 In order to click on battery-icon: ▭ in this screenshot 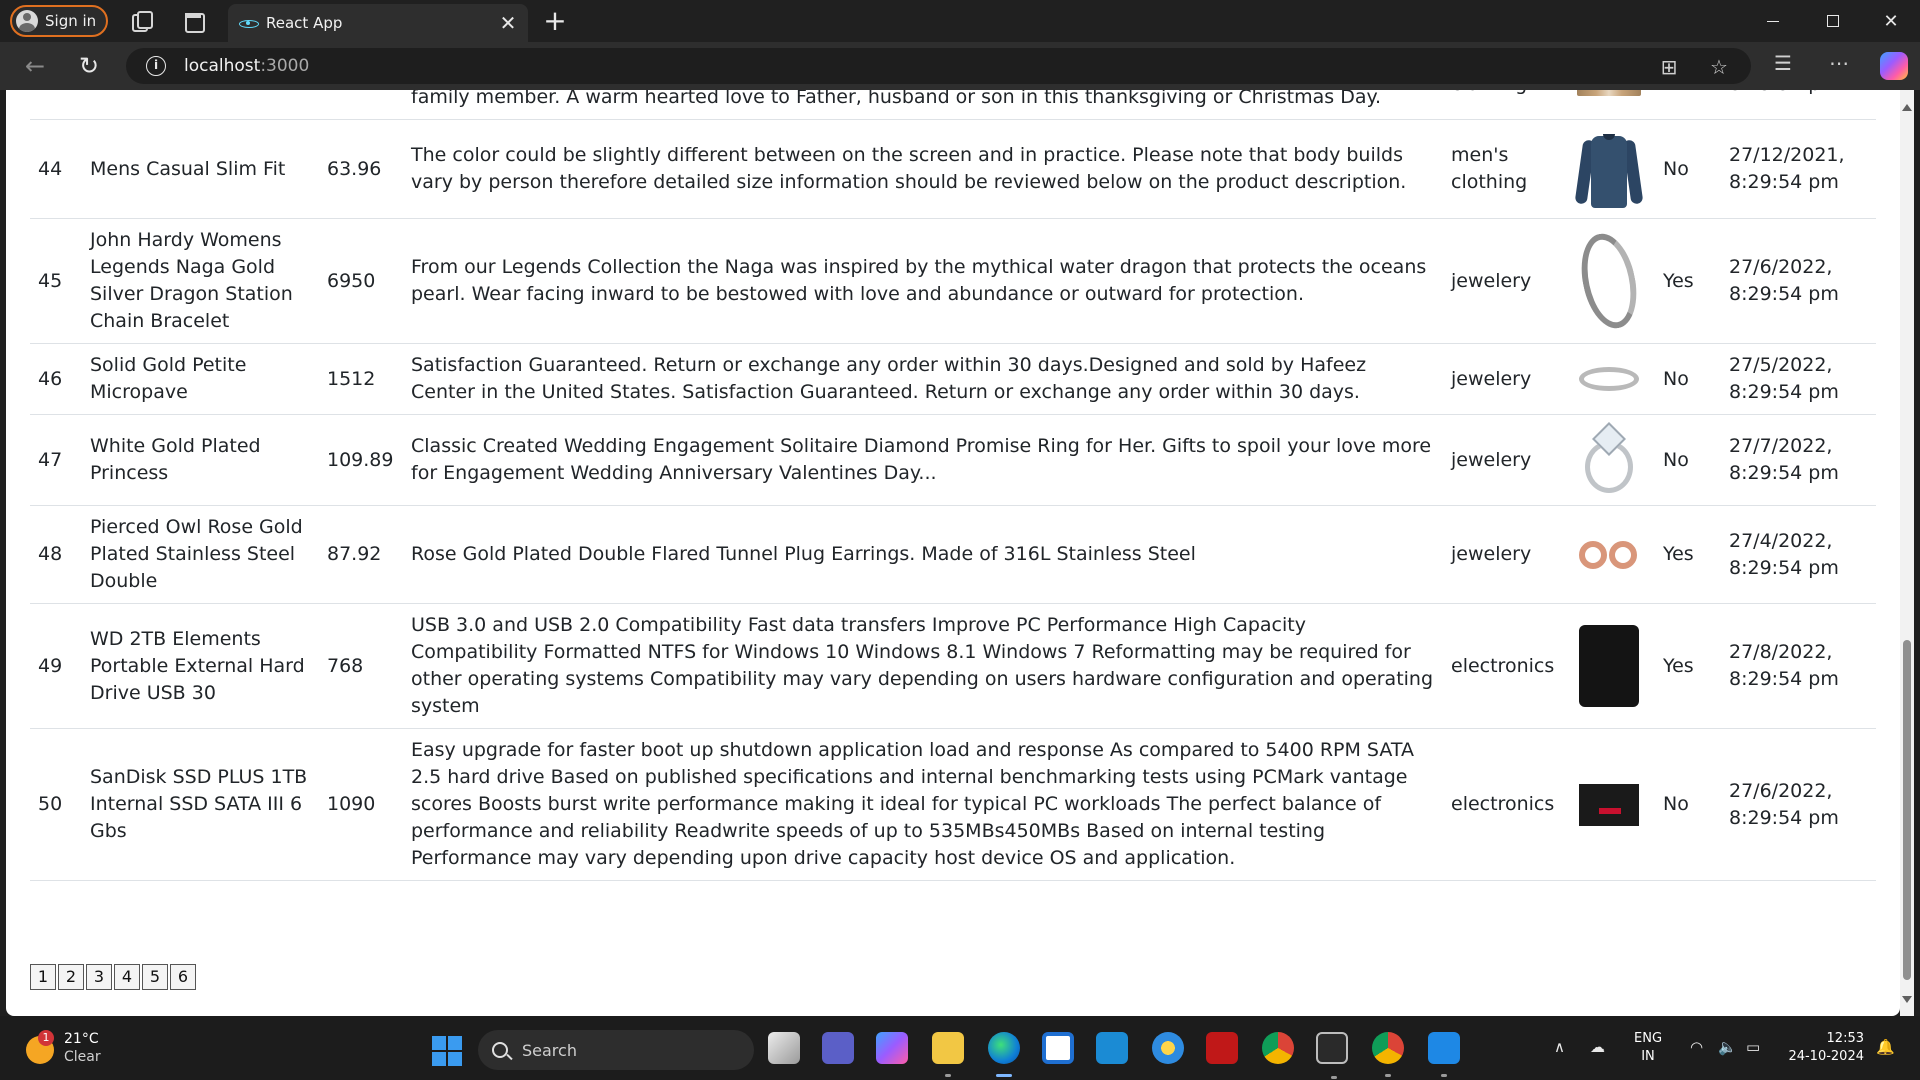, I will do `click(1753, 1047)`.